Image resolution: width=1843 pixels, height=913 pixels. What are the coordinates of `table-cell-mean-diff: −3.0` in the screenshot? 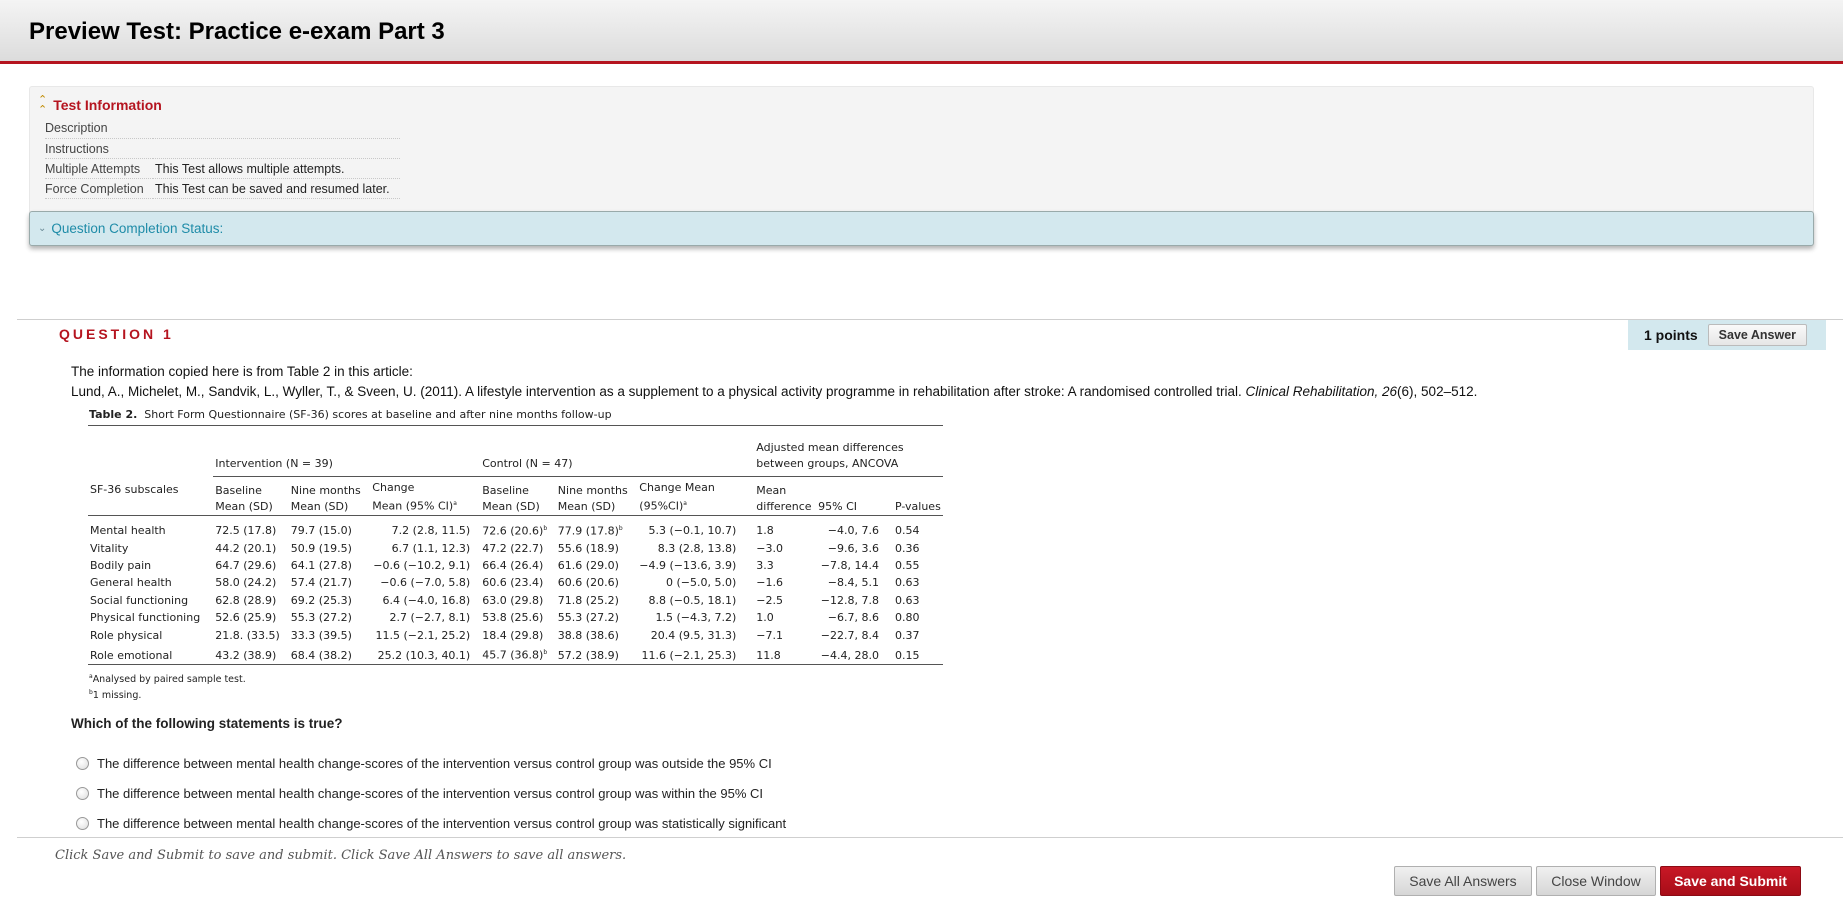 It's located at (770, 548).